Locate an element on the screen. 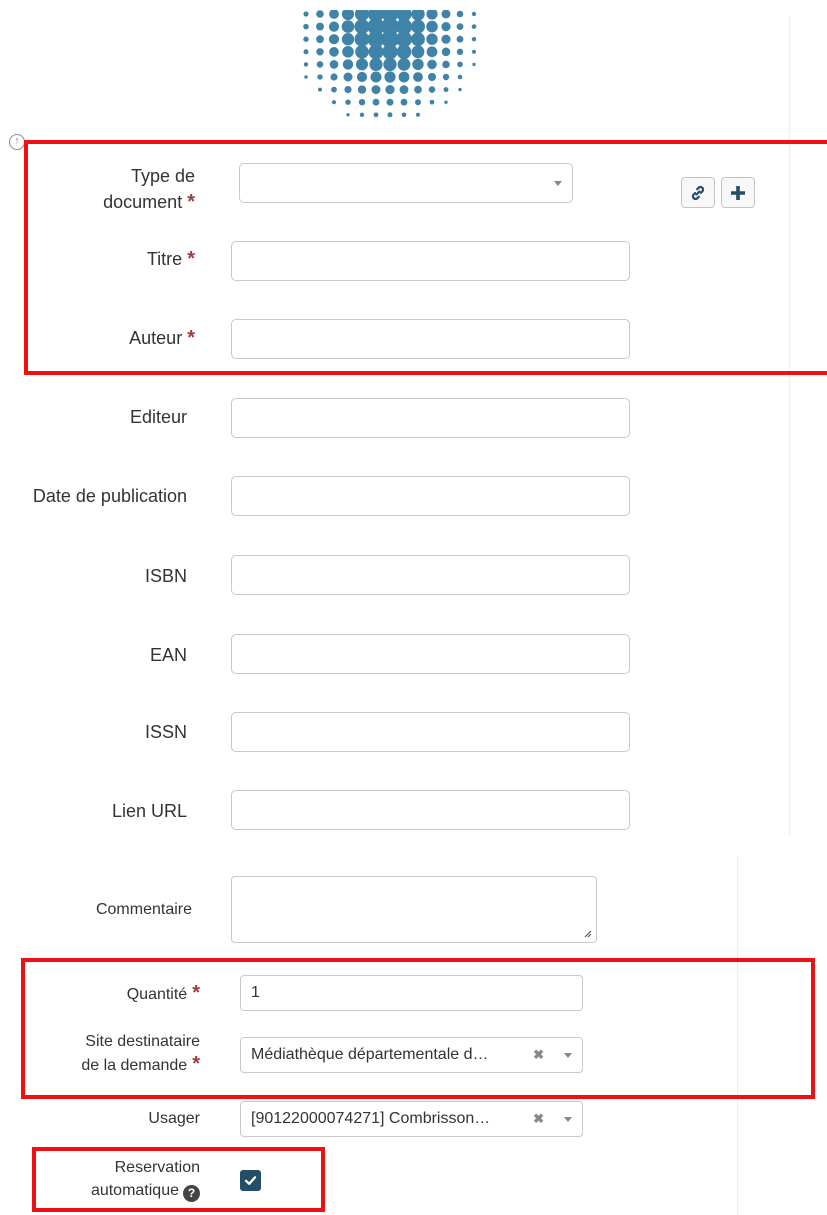 The height and width of the screenshot is (1215, 827). circled-up-arrow-icon: ↑ is located at coordinates (17, 142).